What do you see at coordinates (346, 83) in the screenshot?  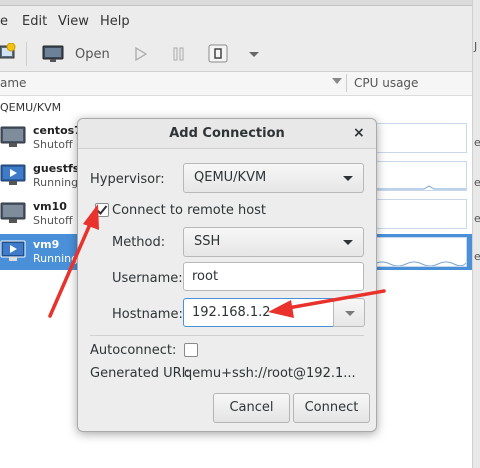 I see `column-separator` at bounding box center [346, 83].